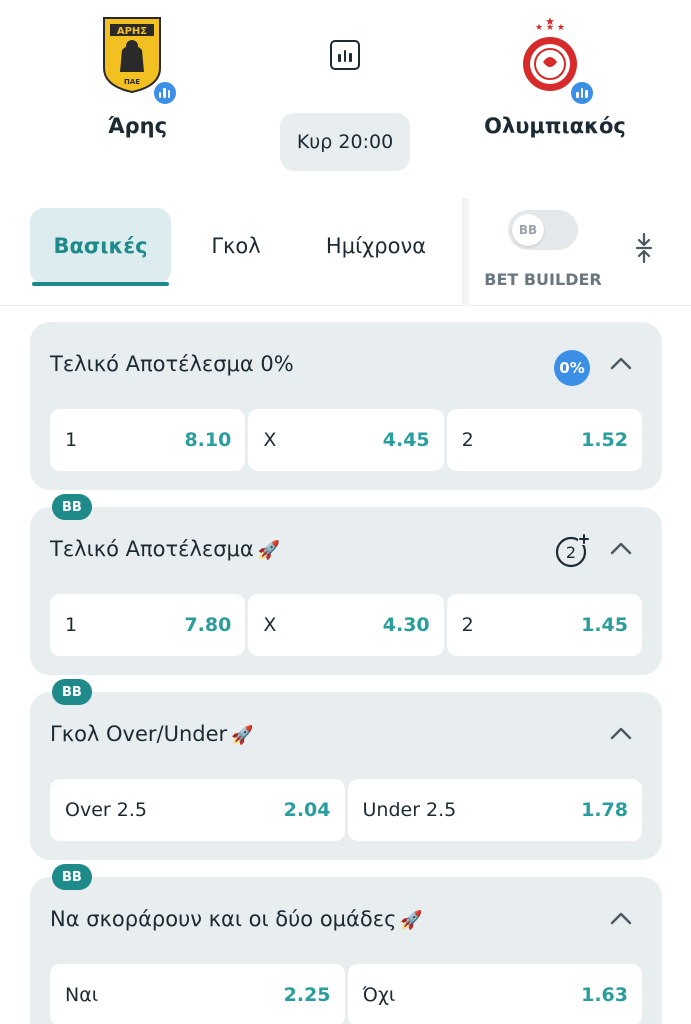 The width and height of the screenshot is (691, 1024). Describe the element at coordinates (572, 368) in the screenshot. I see `zero-margin-badge: 0%` at that location.